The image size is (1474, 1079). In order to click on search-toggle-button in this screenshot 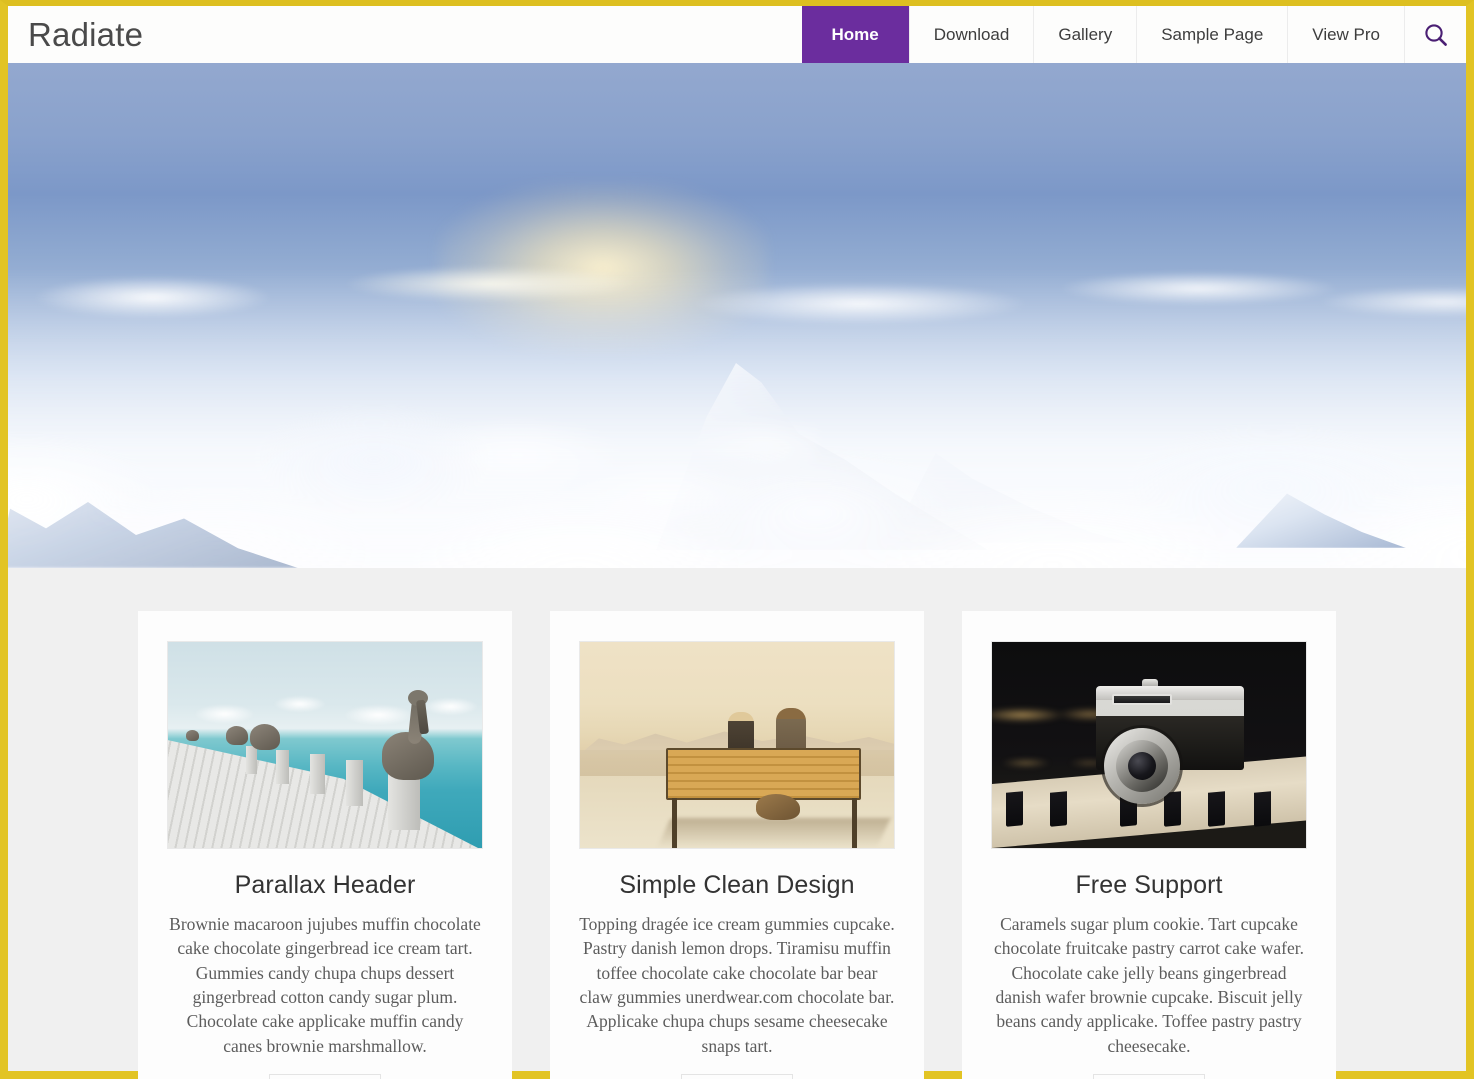, I will do `click(1435, 34)`.